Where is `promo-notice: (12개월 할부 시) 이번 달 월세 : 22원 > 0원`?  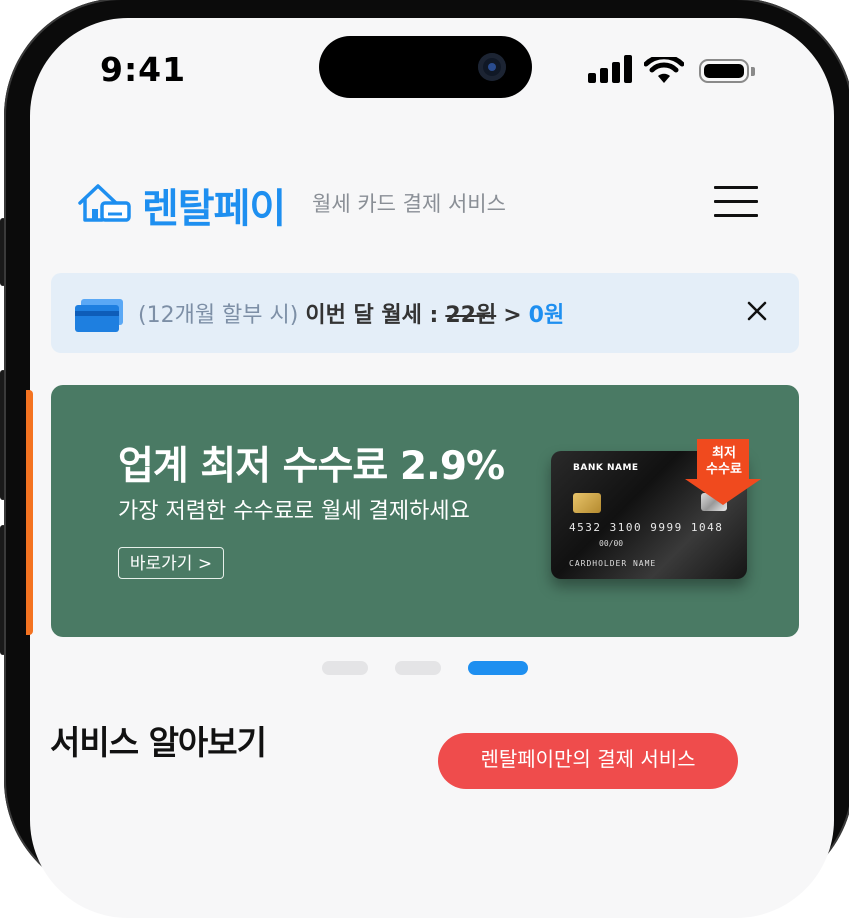 promo-notice: (12개월 할부 시) 이번 달 월세 : 22원 > 0원 is located at coordinates (425, 313).